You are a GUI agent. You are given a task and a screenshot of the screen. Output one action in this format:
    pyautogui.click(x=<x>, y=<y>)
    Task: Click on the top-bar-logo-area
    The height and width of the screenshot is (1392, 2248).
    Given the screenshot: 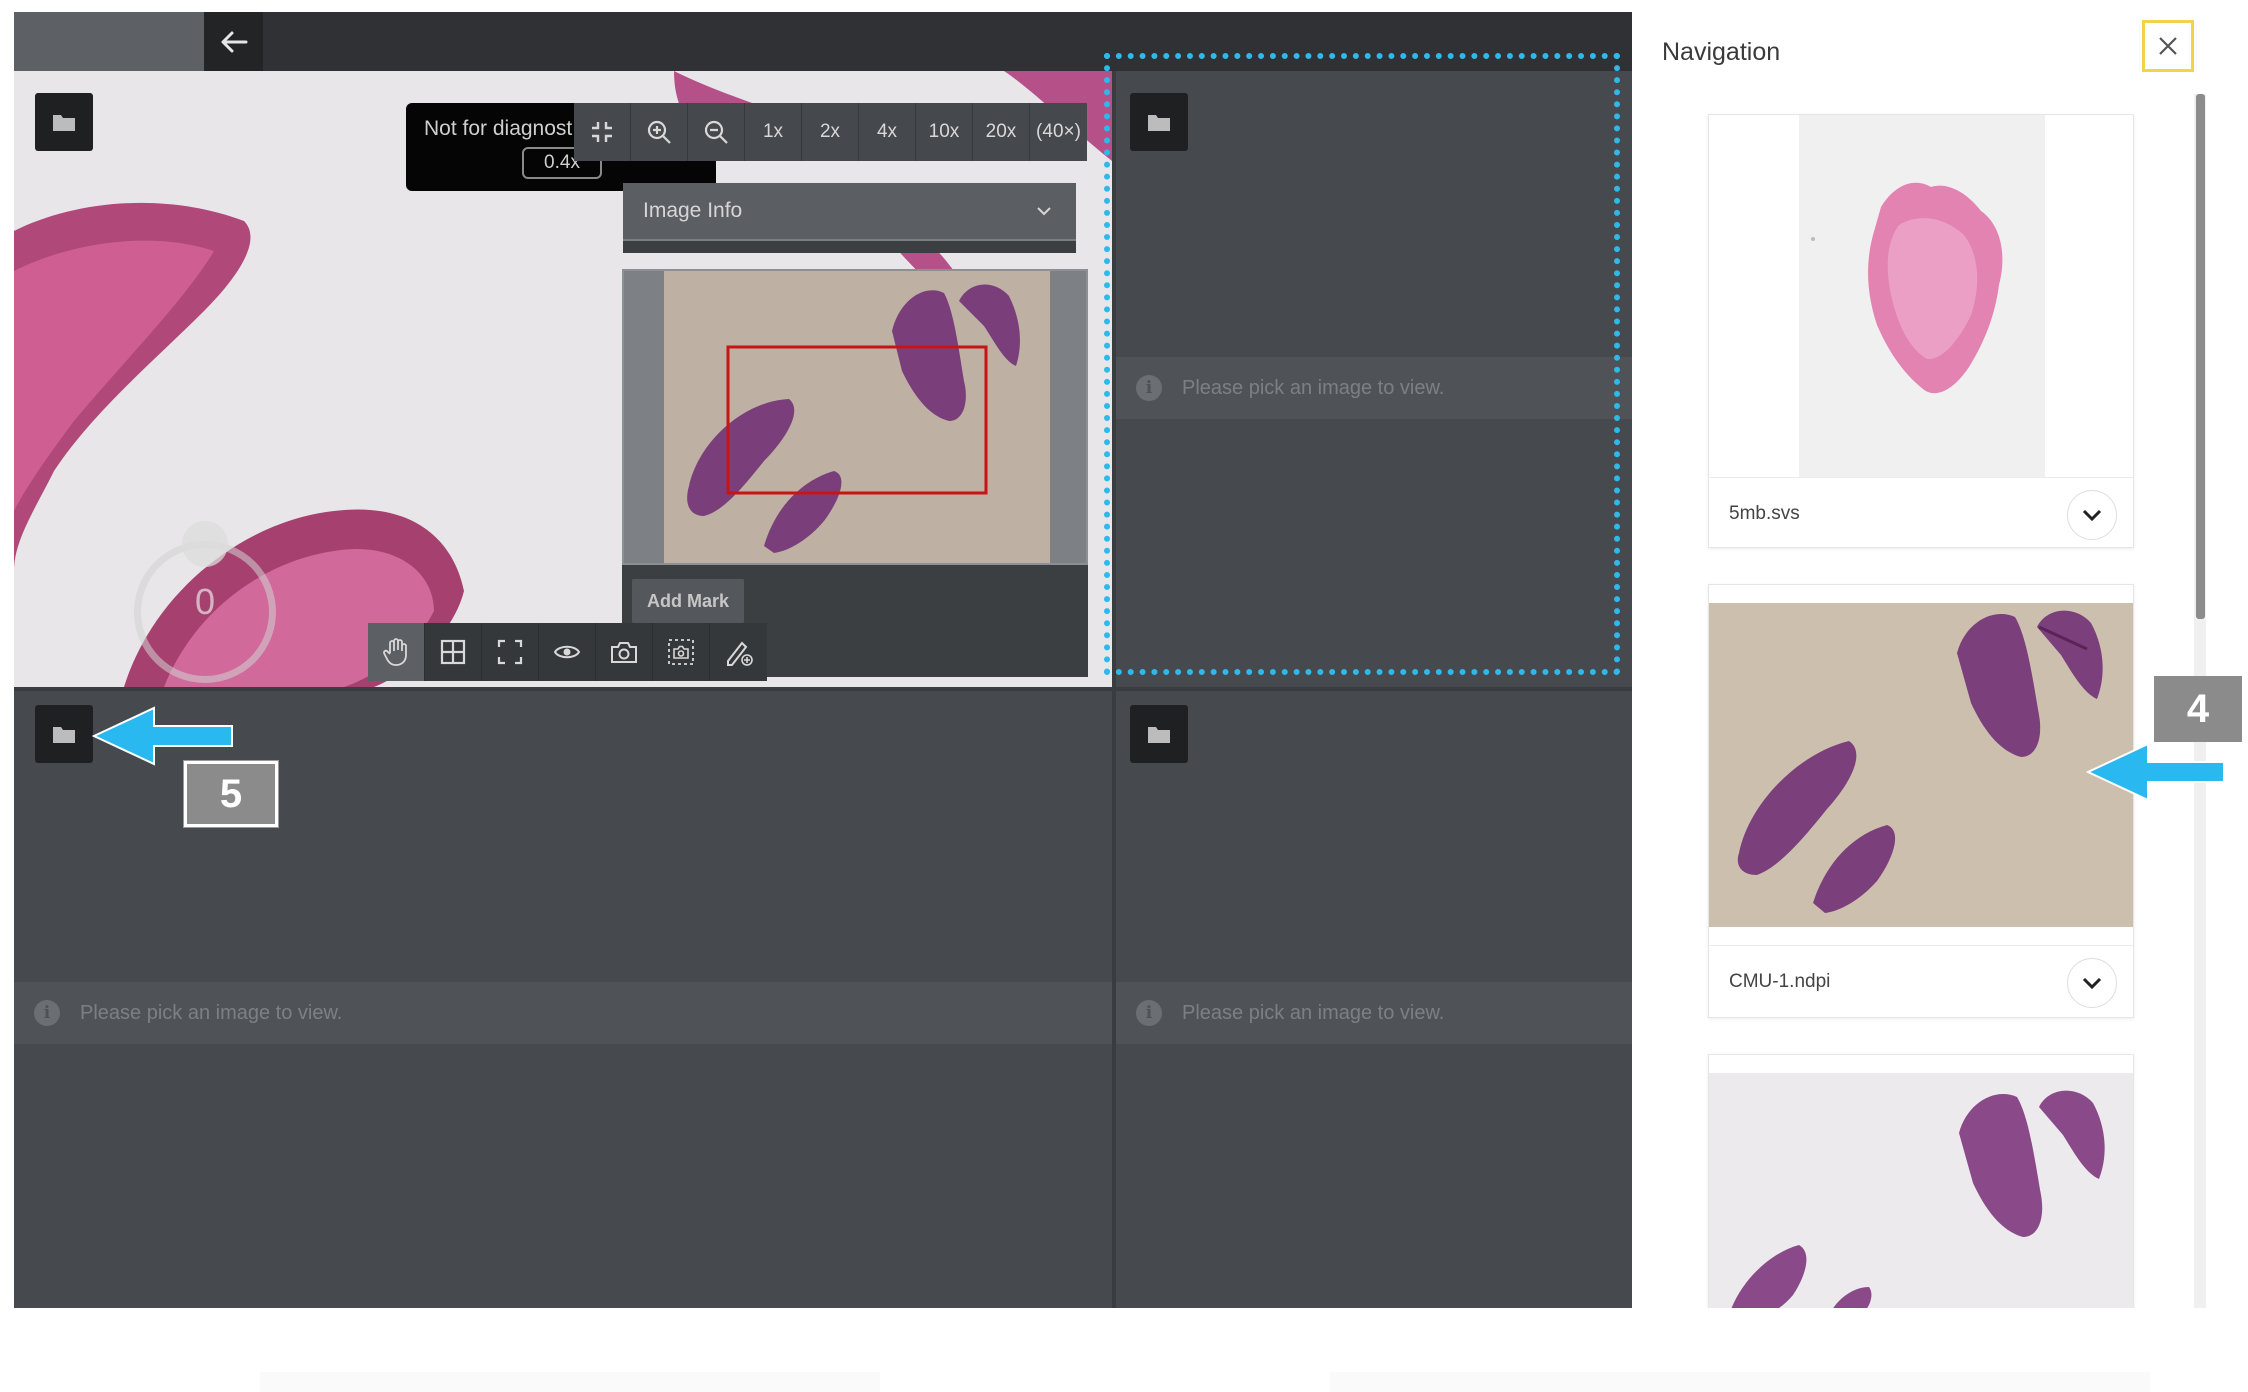 What is the action you would take?
    pyautogui.click(x=109, y=41)
    